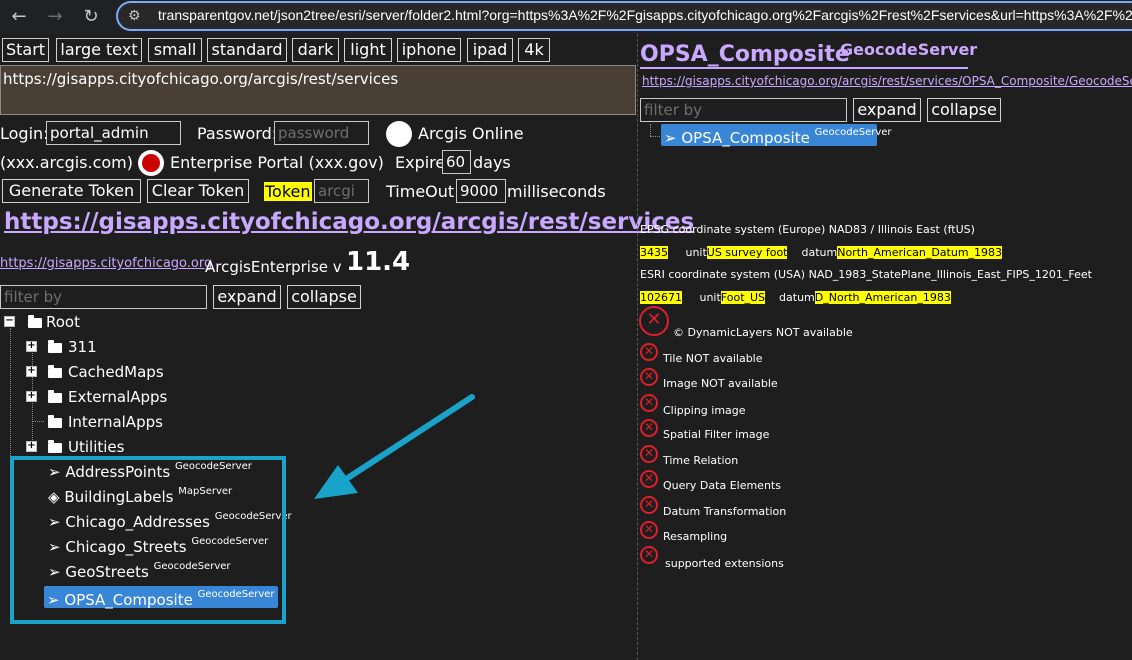  What do you see at coordinates (745, 138) in the screenshot?
I see `service-name: OPSA_Composite` at bounding box center [745, 138].